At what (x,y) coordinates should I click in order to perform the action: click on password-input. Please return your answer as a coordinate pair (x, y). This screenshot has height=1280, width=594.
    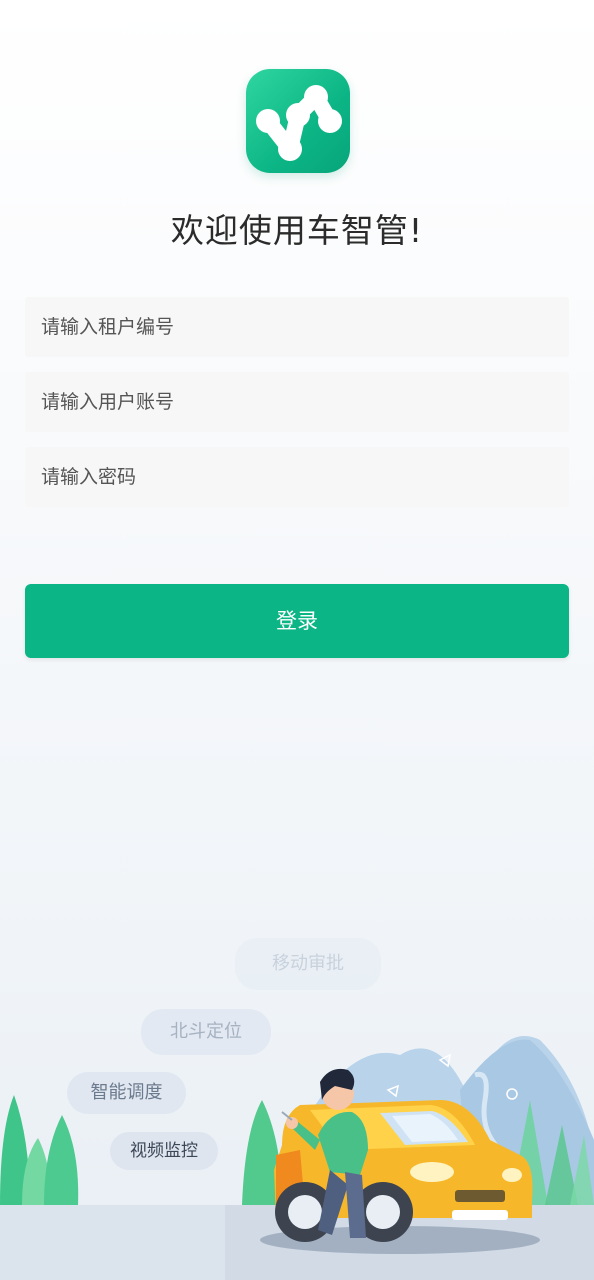
    Looking at the image, I should click on (297, 477).